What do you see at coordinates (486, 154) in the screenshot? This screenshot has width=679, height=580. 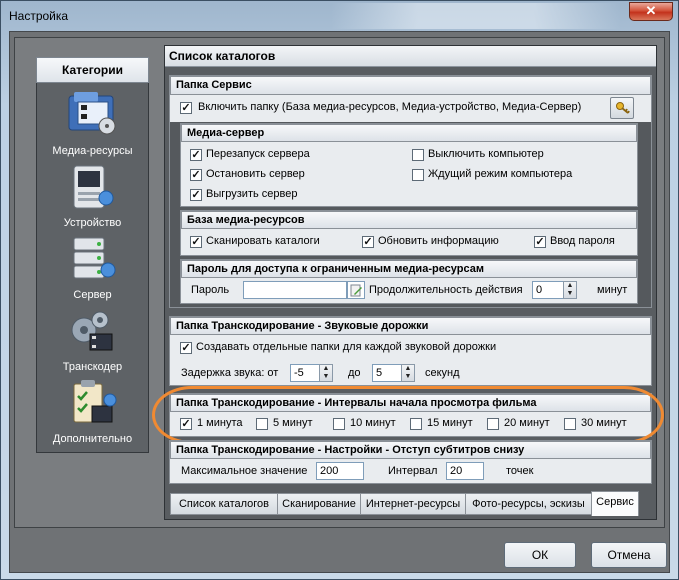 I see `shutdown-computer-label: Выключить компьютер` at bounding box center [486, 154].